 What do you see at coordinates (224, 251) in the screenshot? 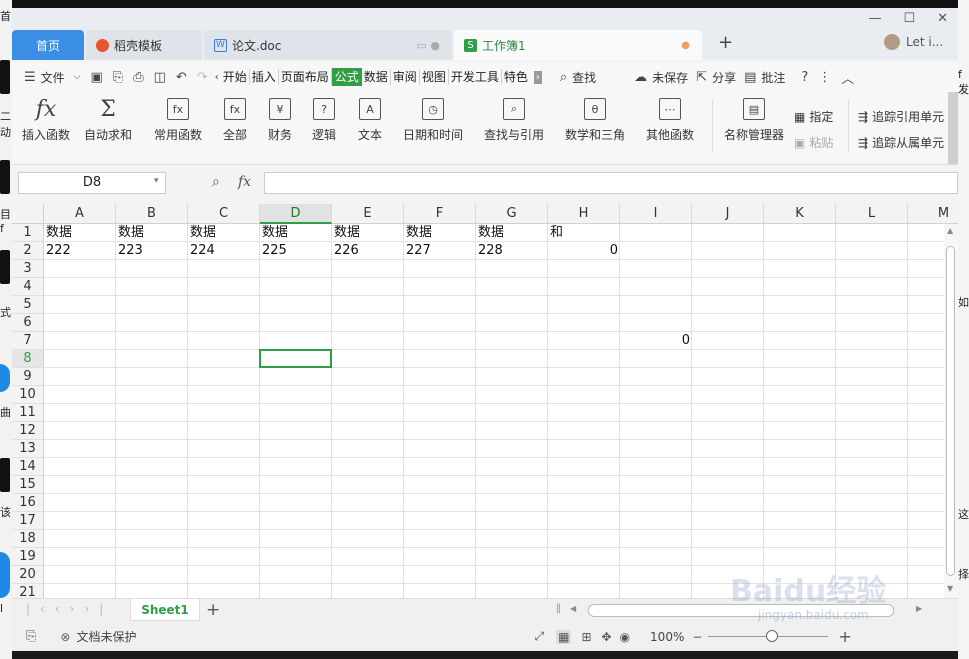
I see `cell-c2: 224` at bounding box center [224, 251].